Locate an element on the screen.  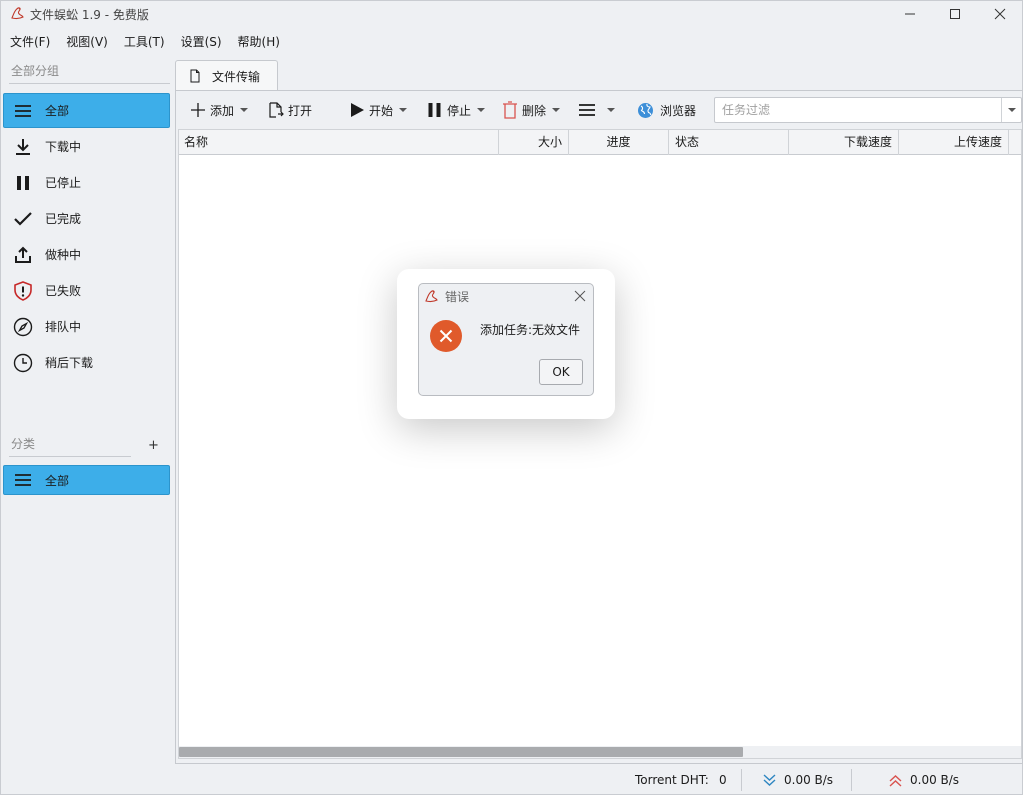
app-logo-icon is located at coordinates (431, 296).